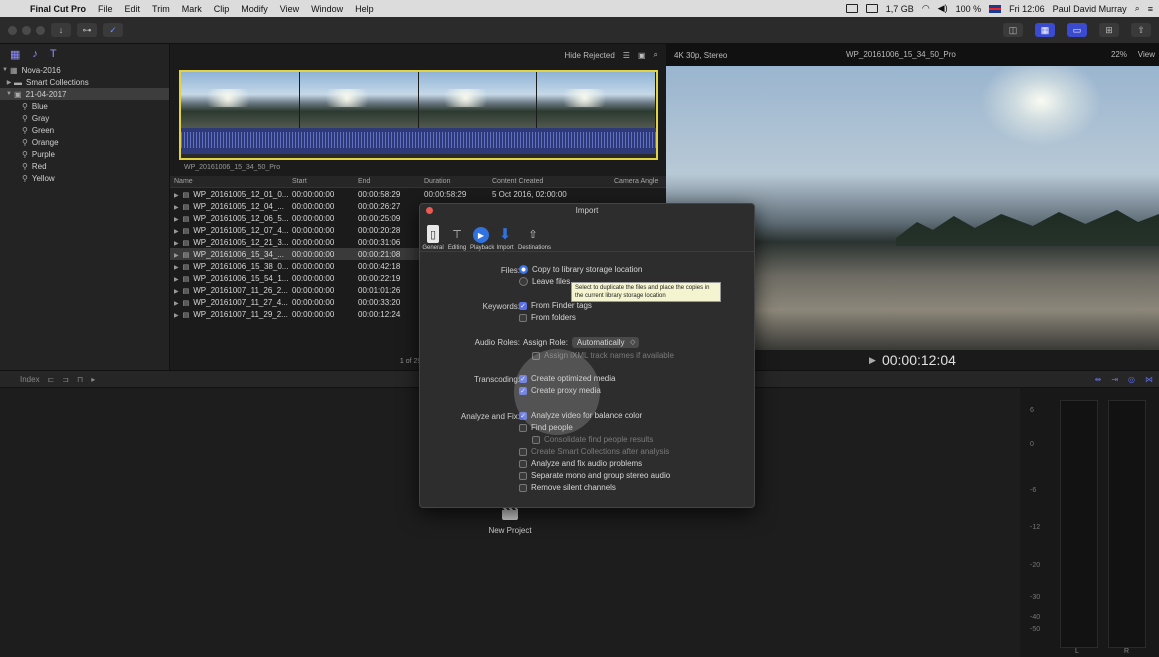 The image size is (1159, 657). I want to click on append-clip-icon: ⊏, so click(51, 379).